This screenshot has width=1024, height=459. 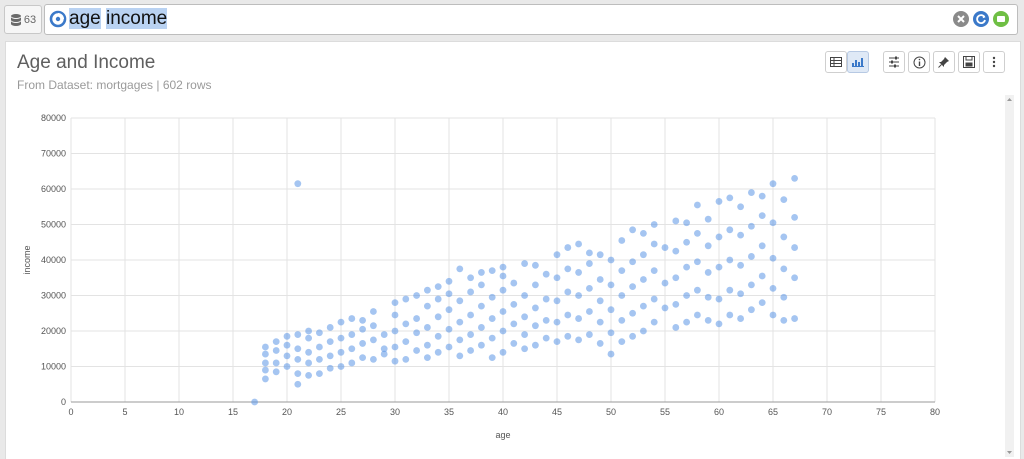 I want to click on pin-button, so click(x=944, y=62).